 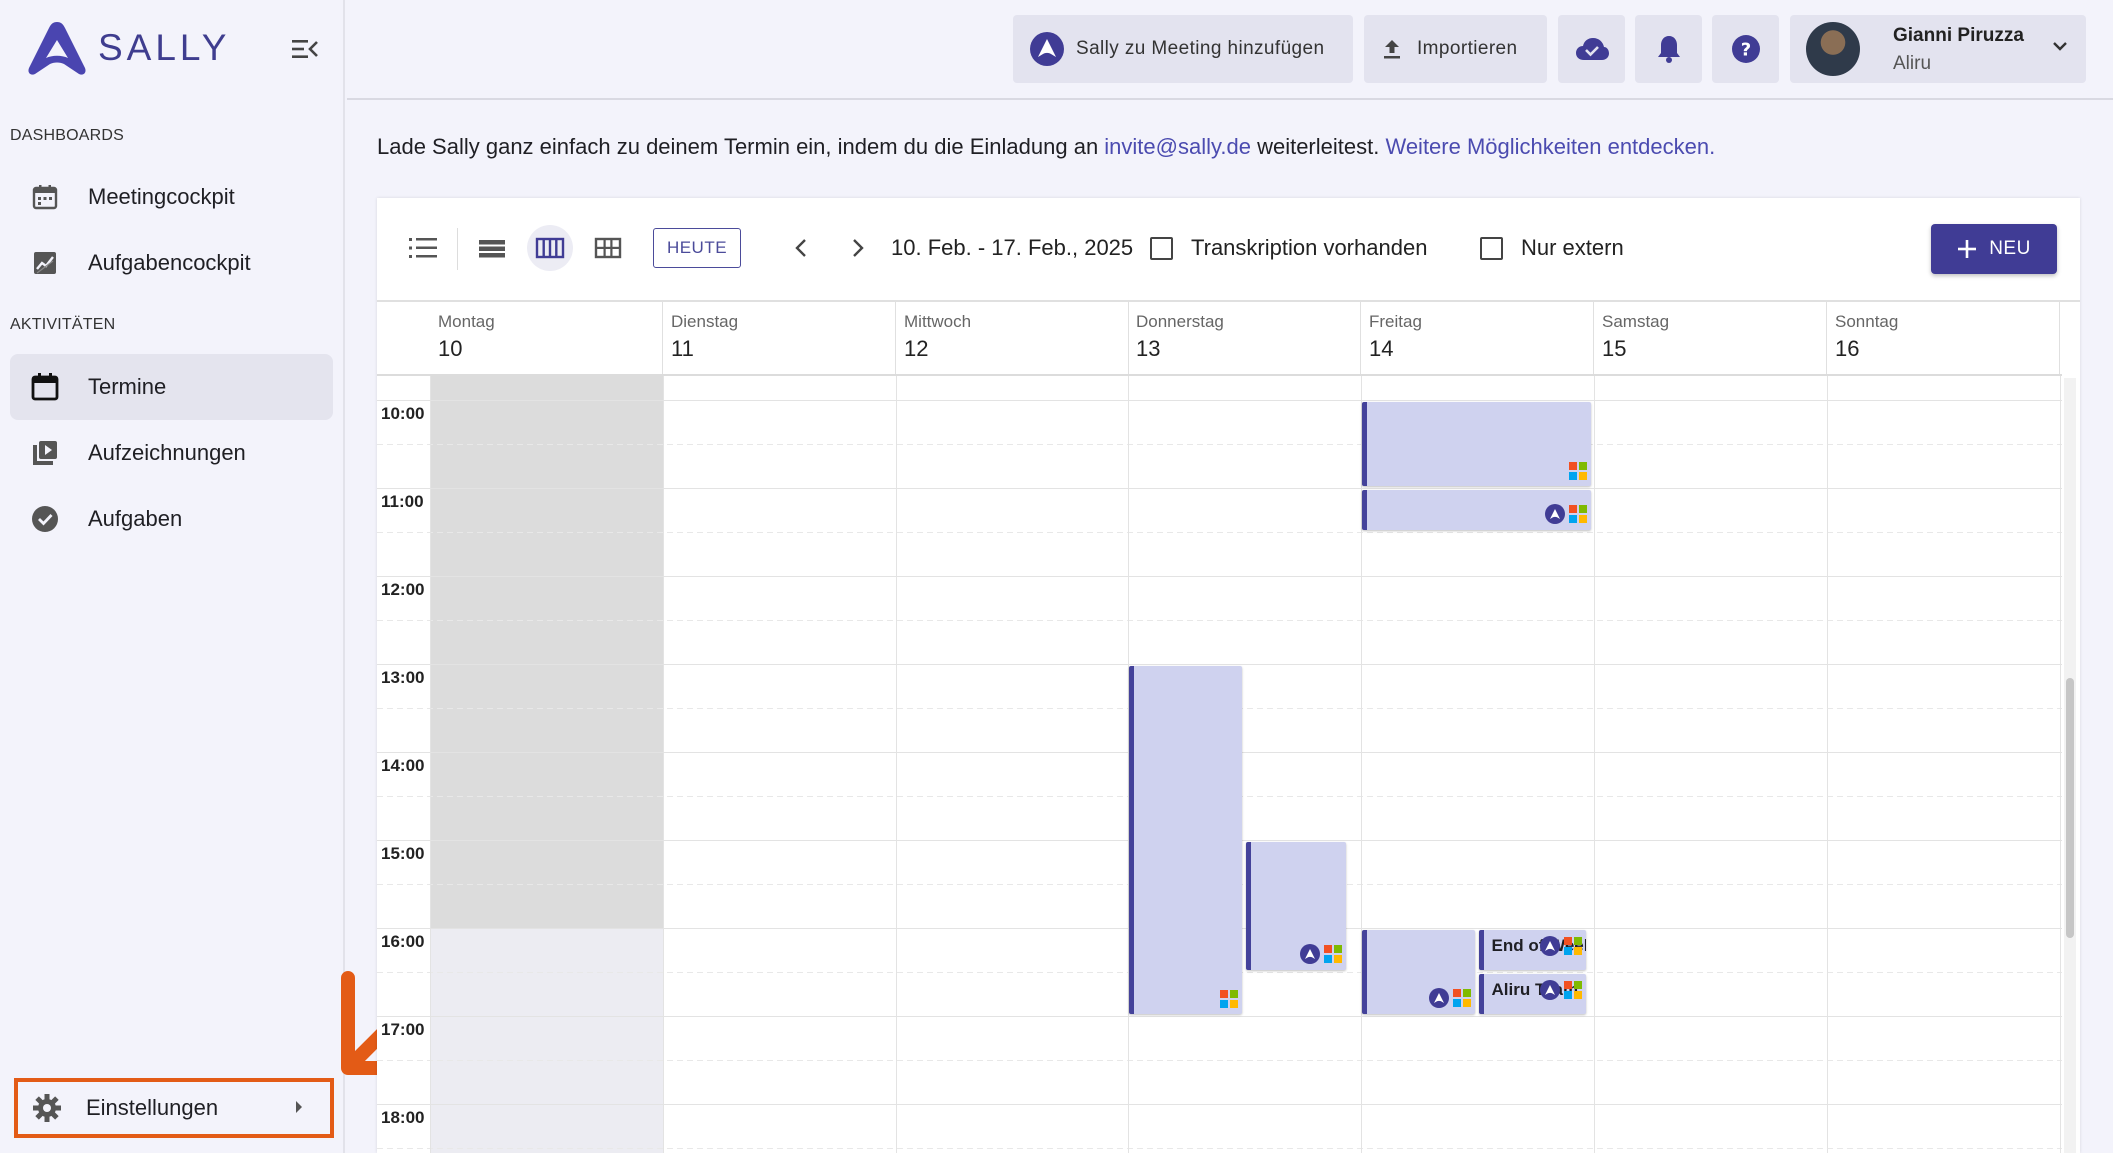 I want to click on previous-week-button, so click(x=801, y=248).